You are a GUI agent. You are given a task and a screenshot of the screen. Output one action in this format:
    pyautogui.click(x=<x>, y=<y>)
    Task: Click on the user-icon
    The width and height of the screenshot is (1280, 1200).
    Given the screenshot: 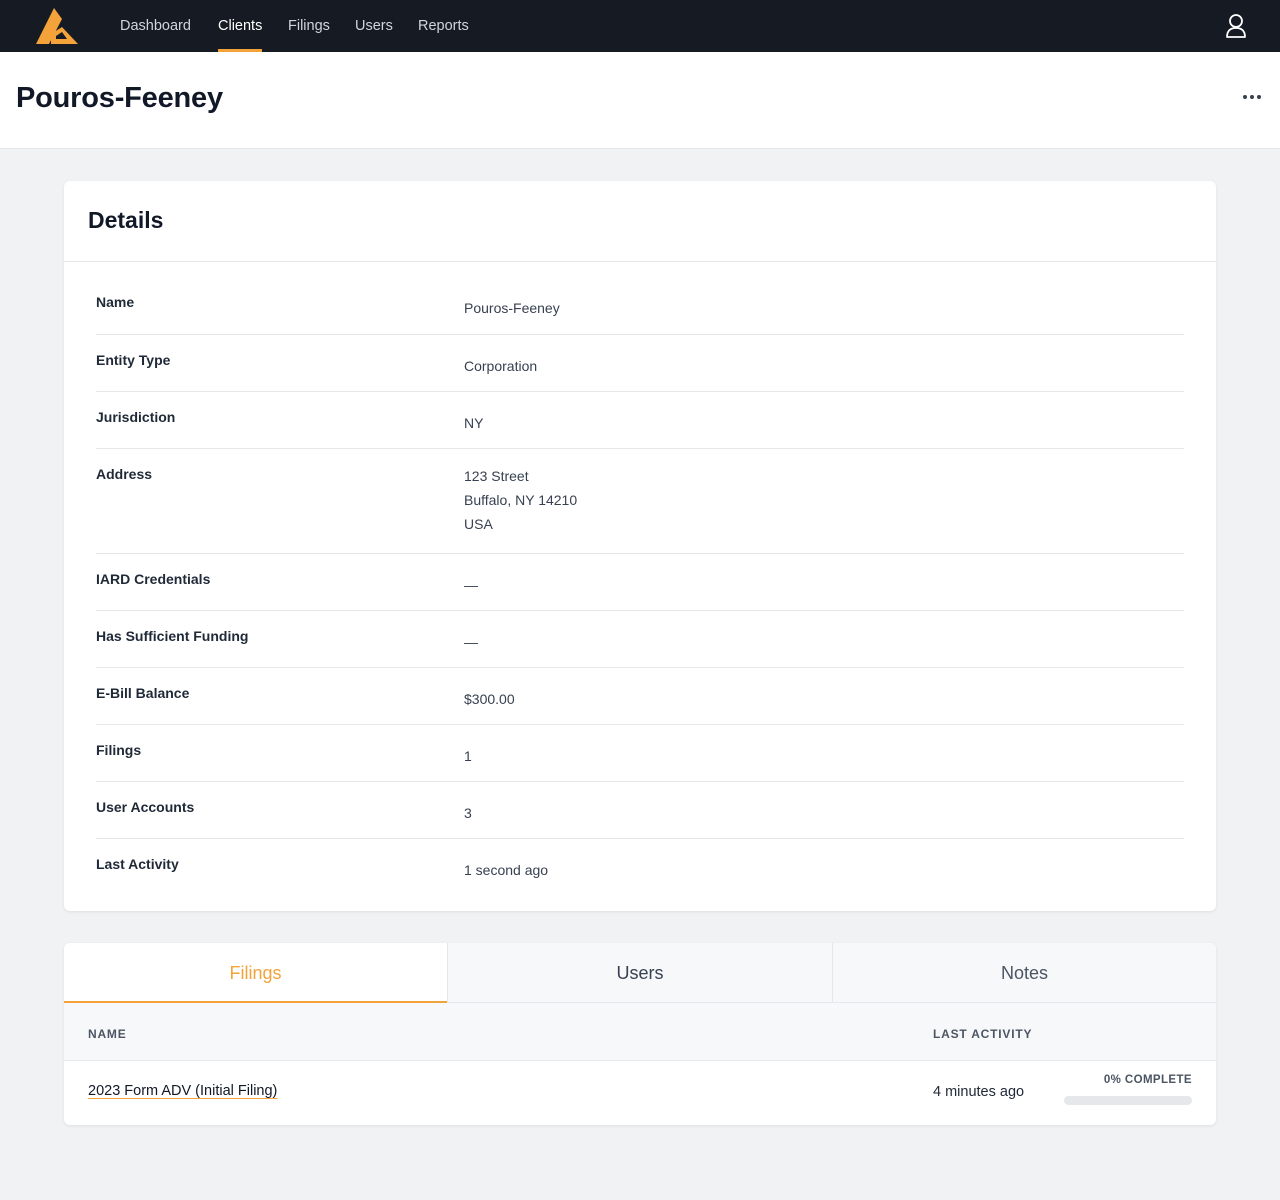 What is the action you would take?
    pyautogui.click(x=1236, y=26)
    